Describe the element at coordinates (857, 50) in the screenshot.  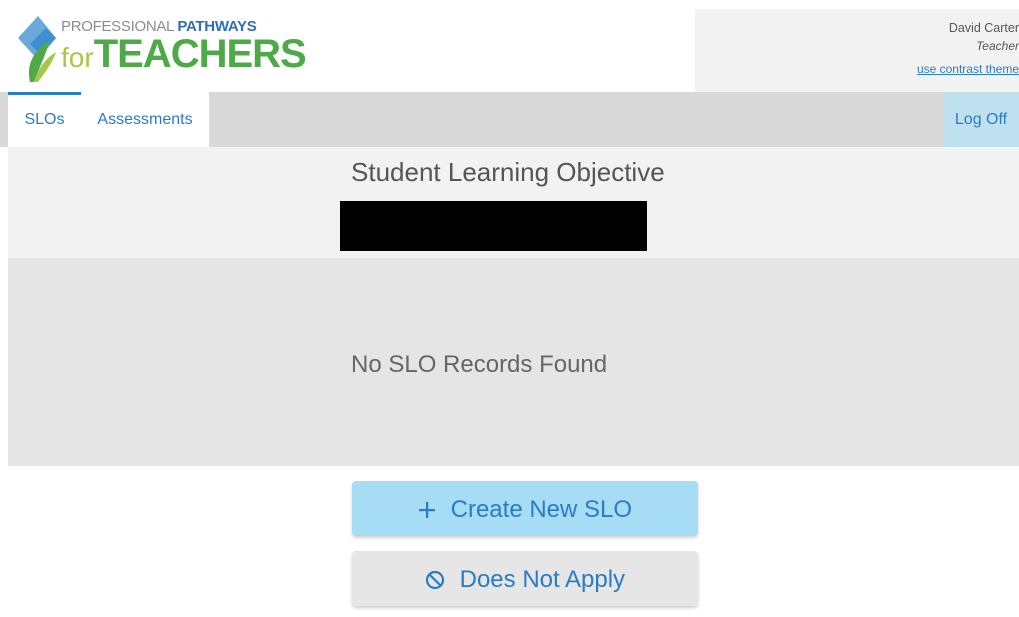
I see `user-info-panel: David Carter Teacher use contrast theme` at that location.